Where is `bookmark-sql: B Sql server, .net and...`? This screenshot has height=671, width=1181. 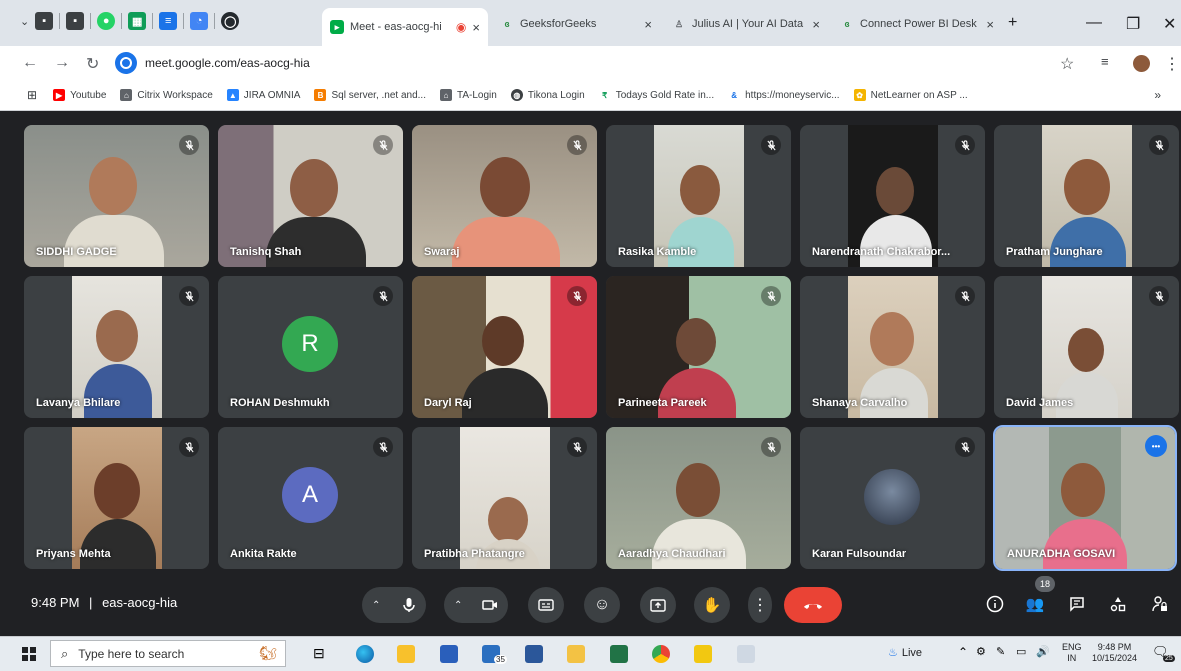 bookmark-sql: B Sql server, .net and... is located at coordinates (370, 95).